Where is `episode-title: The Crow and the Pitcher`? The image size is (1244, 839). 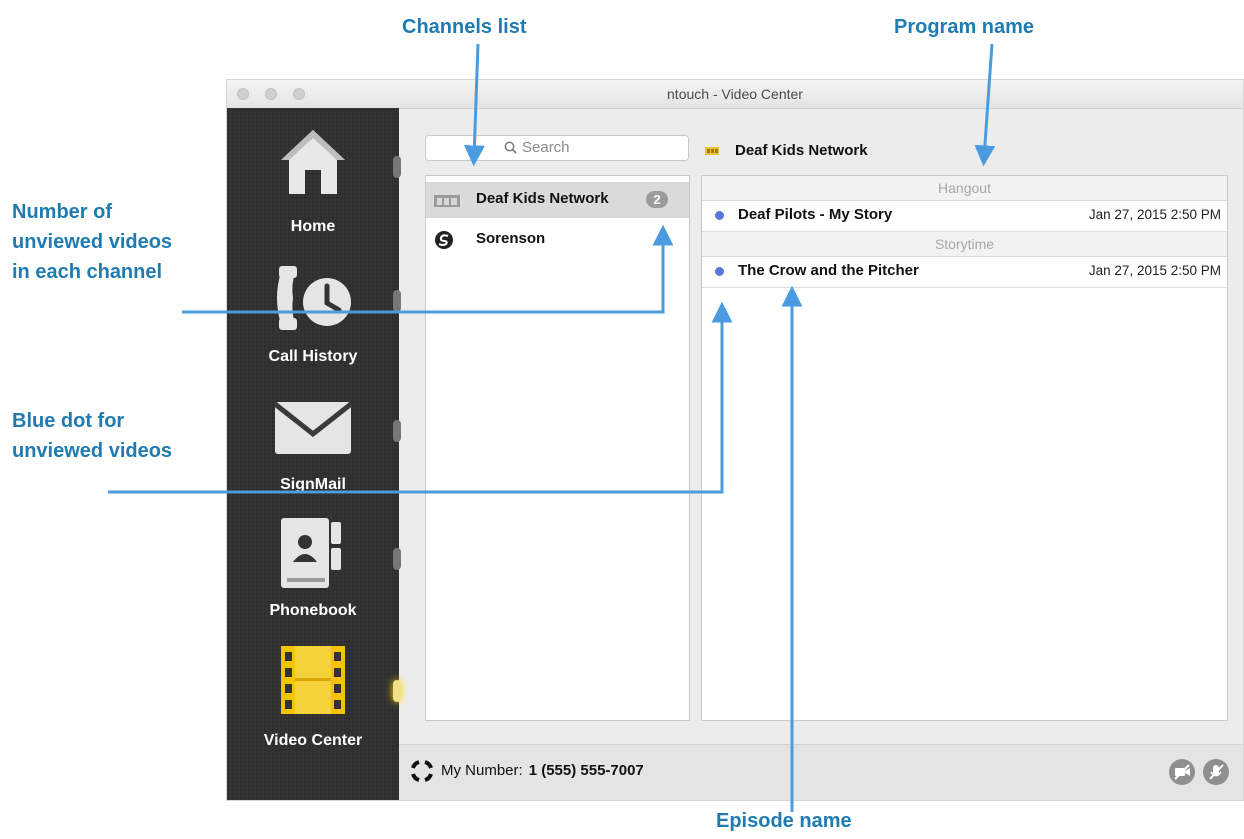 episode-title: The Crow and the Pitcher is located at coordinates (828, 270).